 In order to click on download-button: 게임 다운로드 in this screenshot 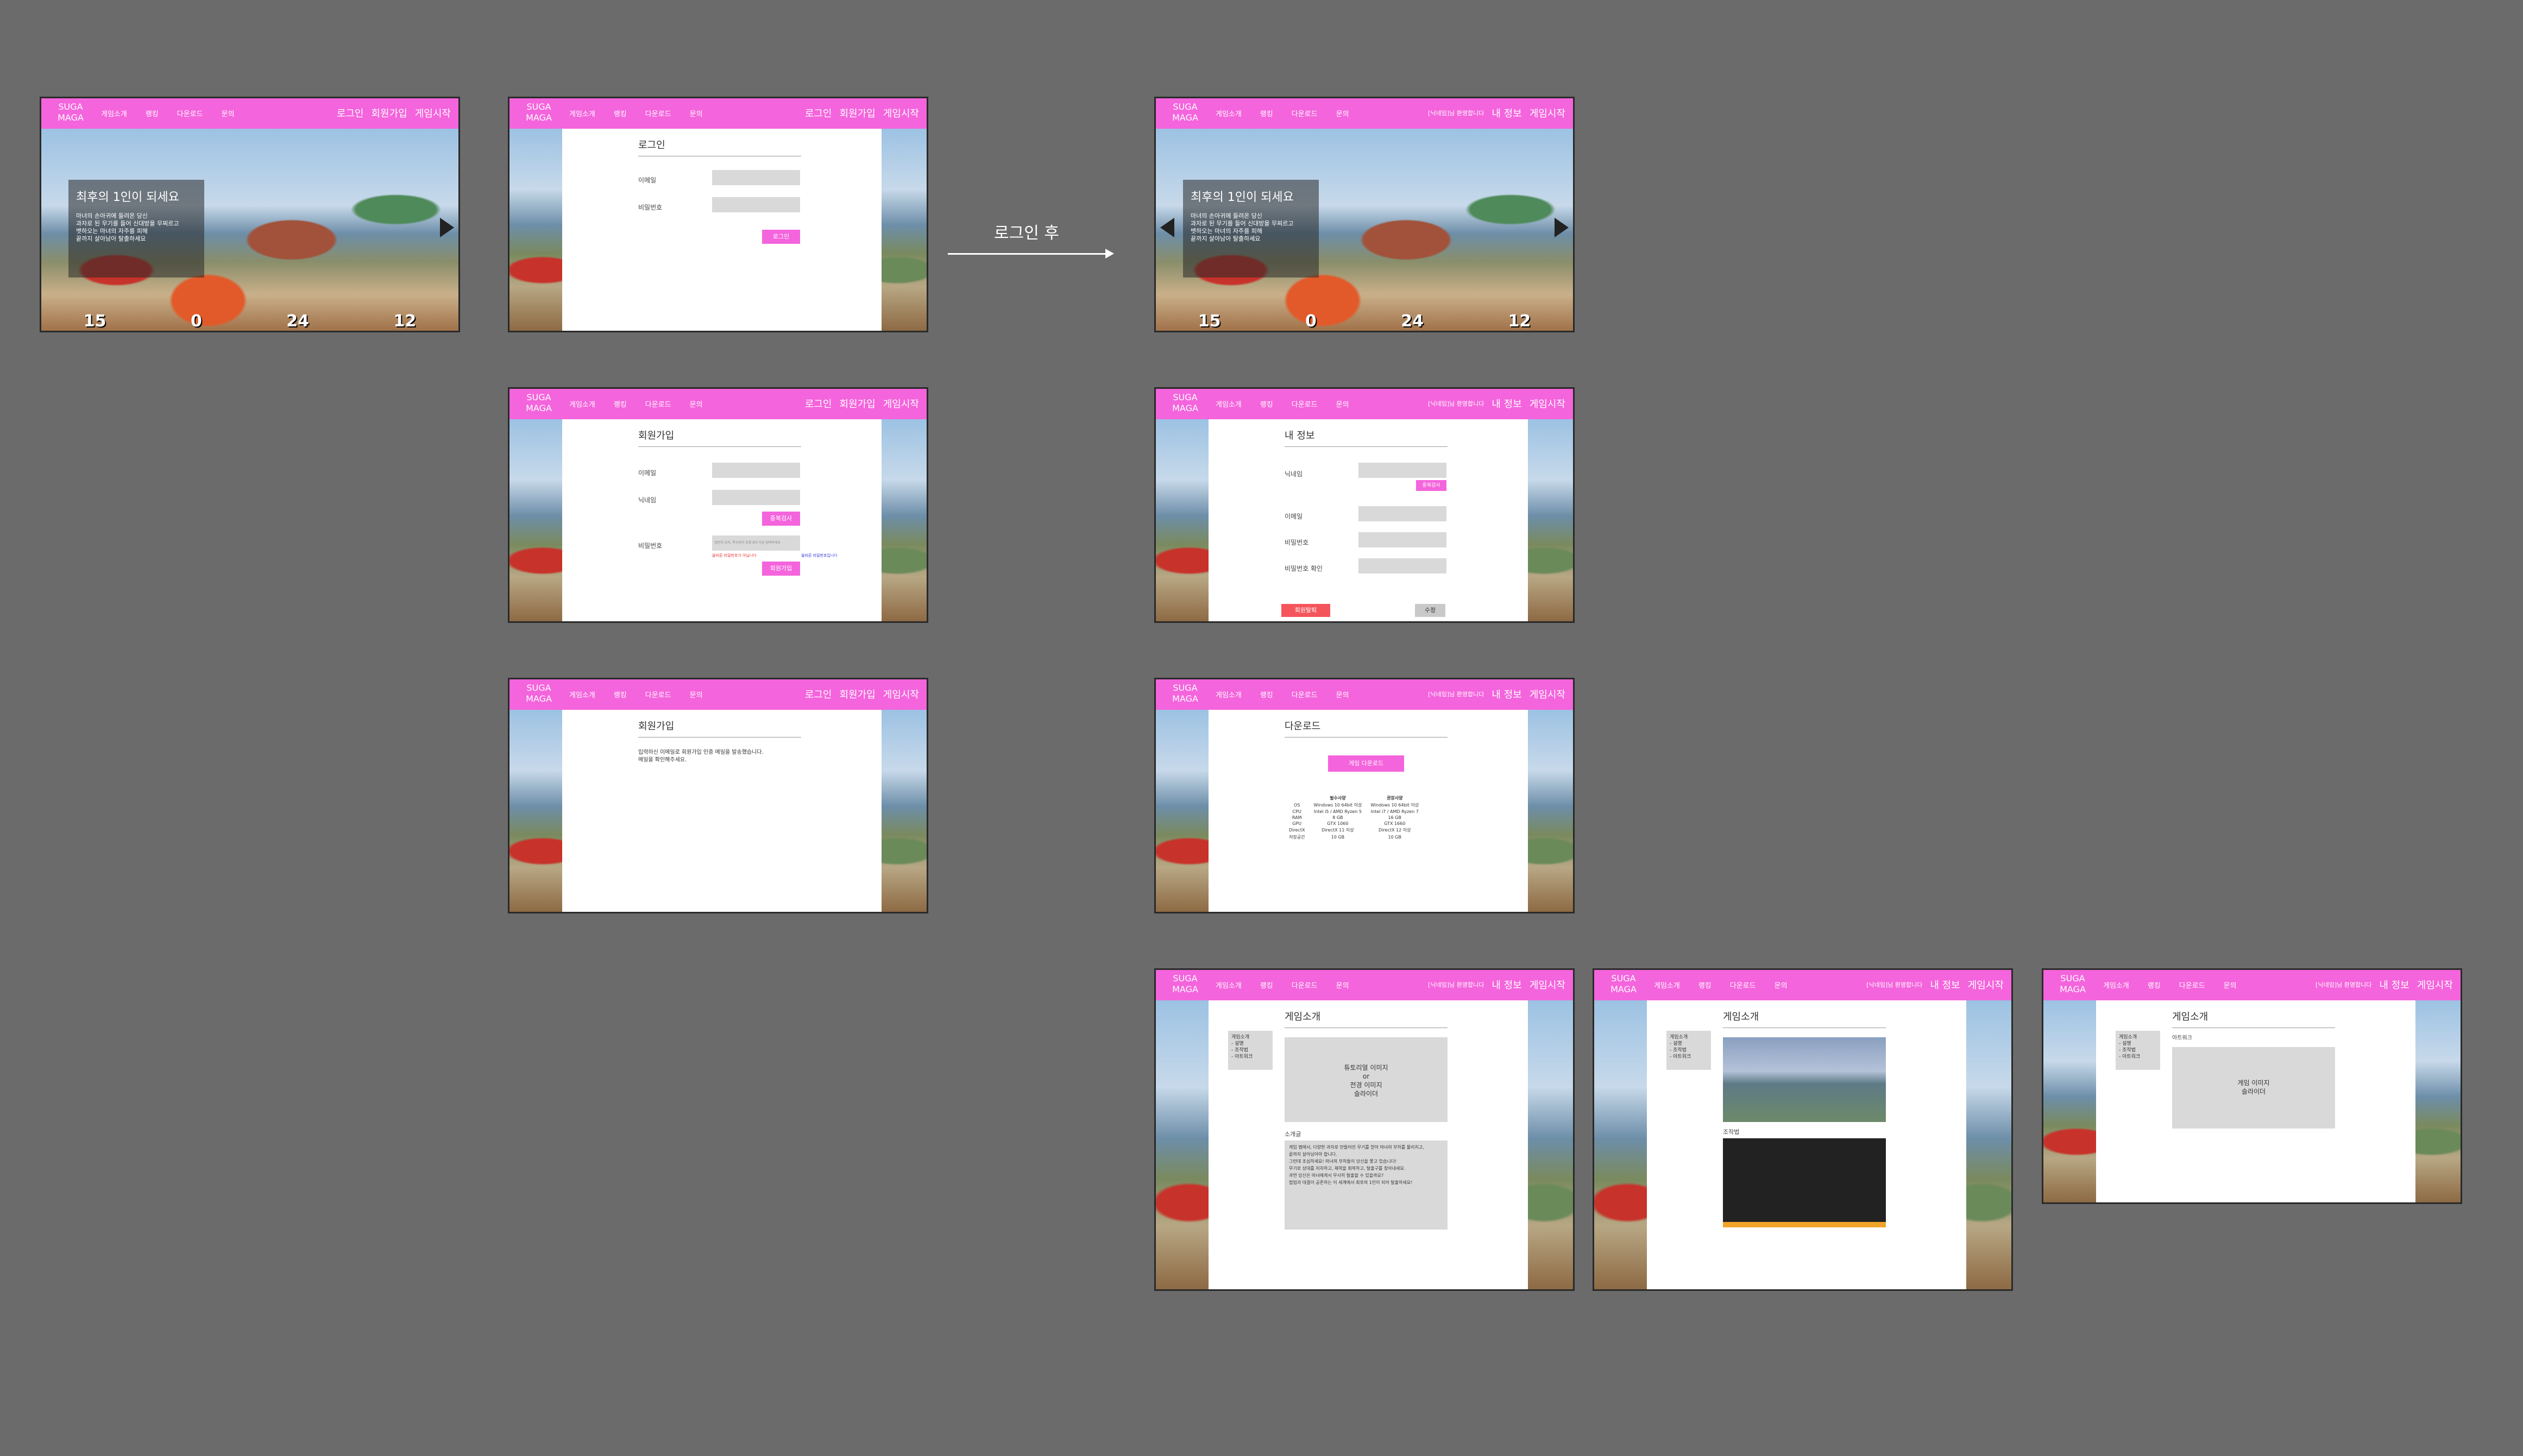, I will do `click(1366, 763)`.